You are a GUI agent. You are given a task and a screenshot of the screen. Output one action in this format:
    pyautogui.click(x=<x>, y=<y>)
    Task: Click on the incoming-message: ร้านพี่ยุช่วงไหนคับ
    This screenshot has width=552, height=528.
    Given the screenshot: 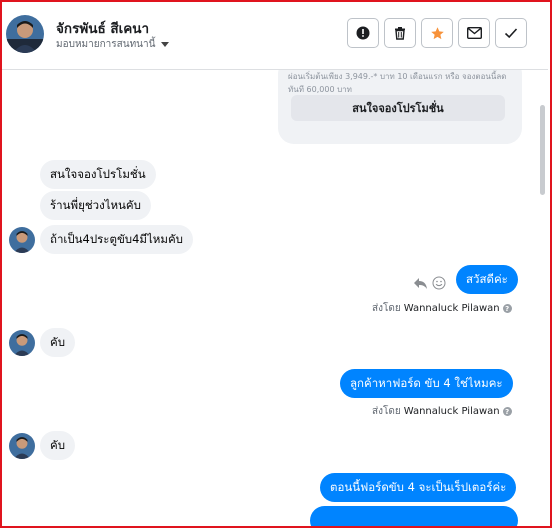 What is the action you would take?
    pyautogui.click(x=95, y=205)
    